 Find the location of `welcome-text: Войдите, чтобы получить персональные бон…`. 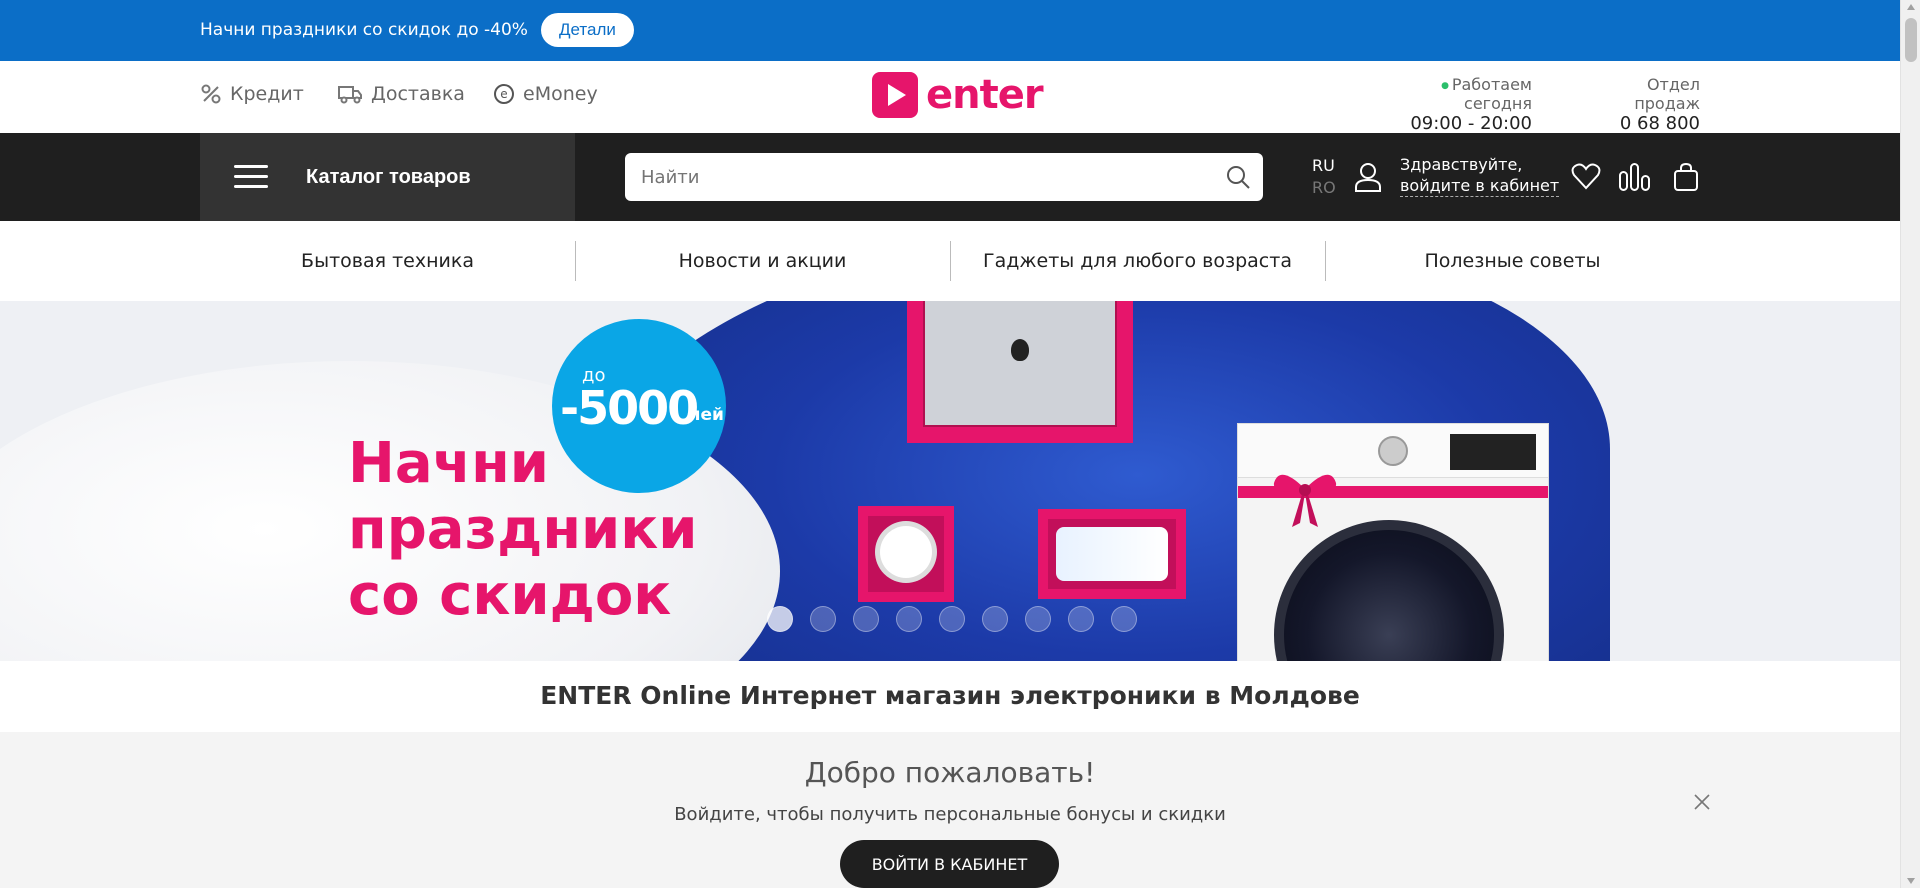

welcome-text: Войдите, чтобы получить персональные бон… is located at coordinates (950, 814).